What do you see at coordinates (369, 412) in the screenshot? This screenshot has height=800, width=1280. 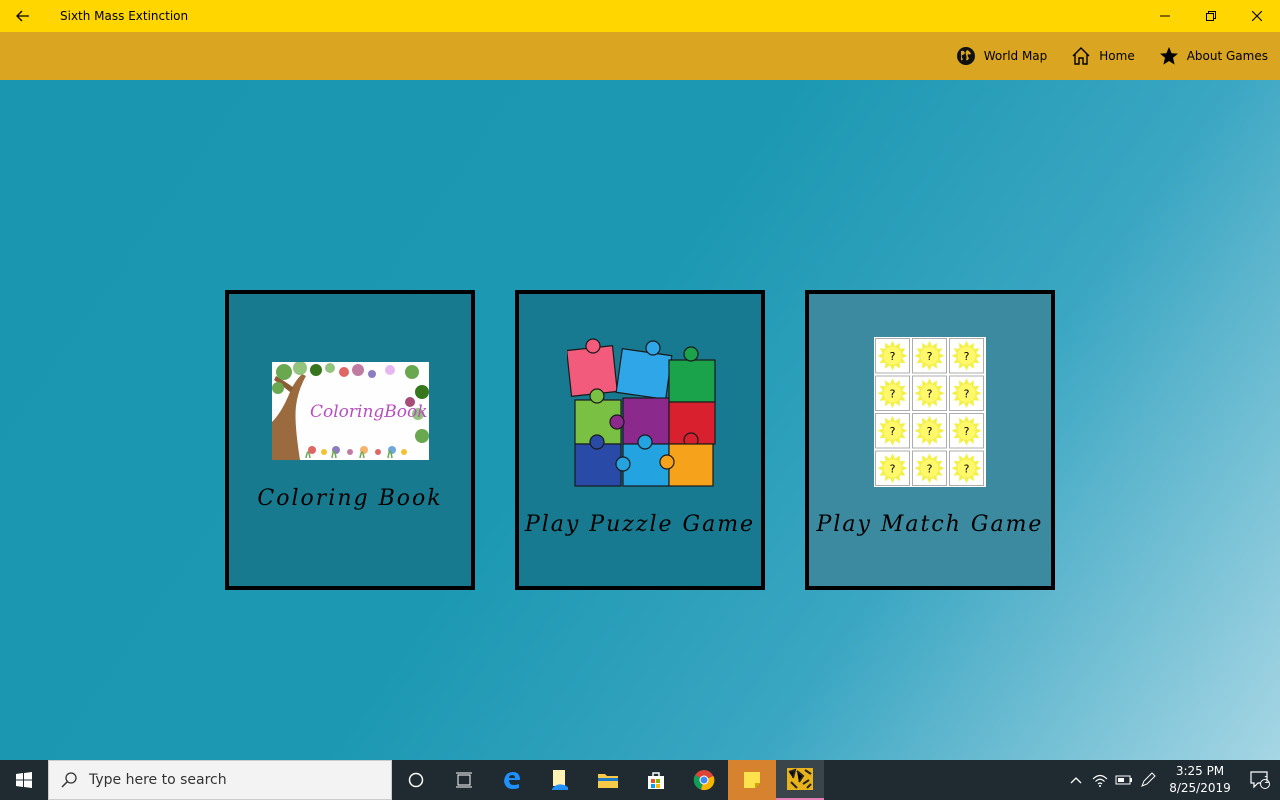 I see `coloring-book-image-text: ColoringBook` at bounding box center [369, 412].